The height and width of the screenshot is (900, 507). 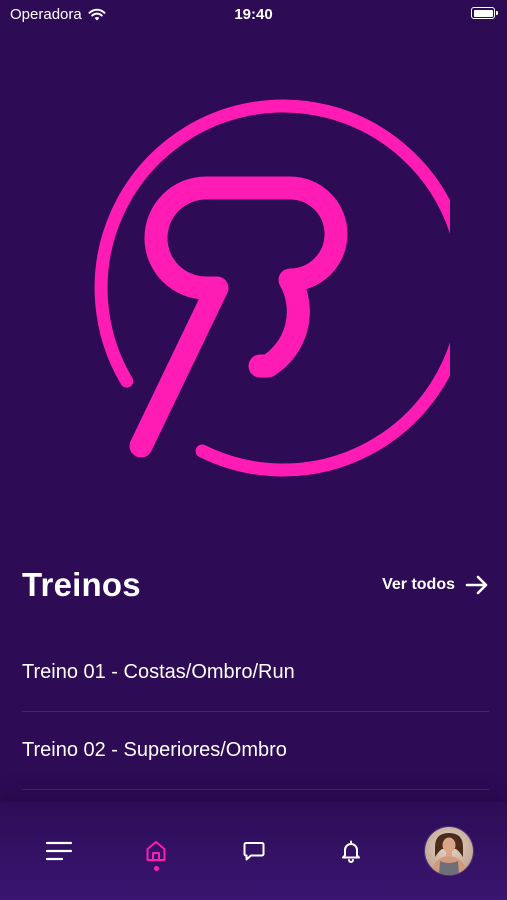 I want to click on section-title: Treinos, so click(x=81, y=584).